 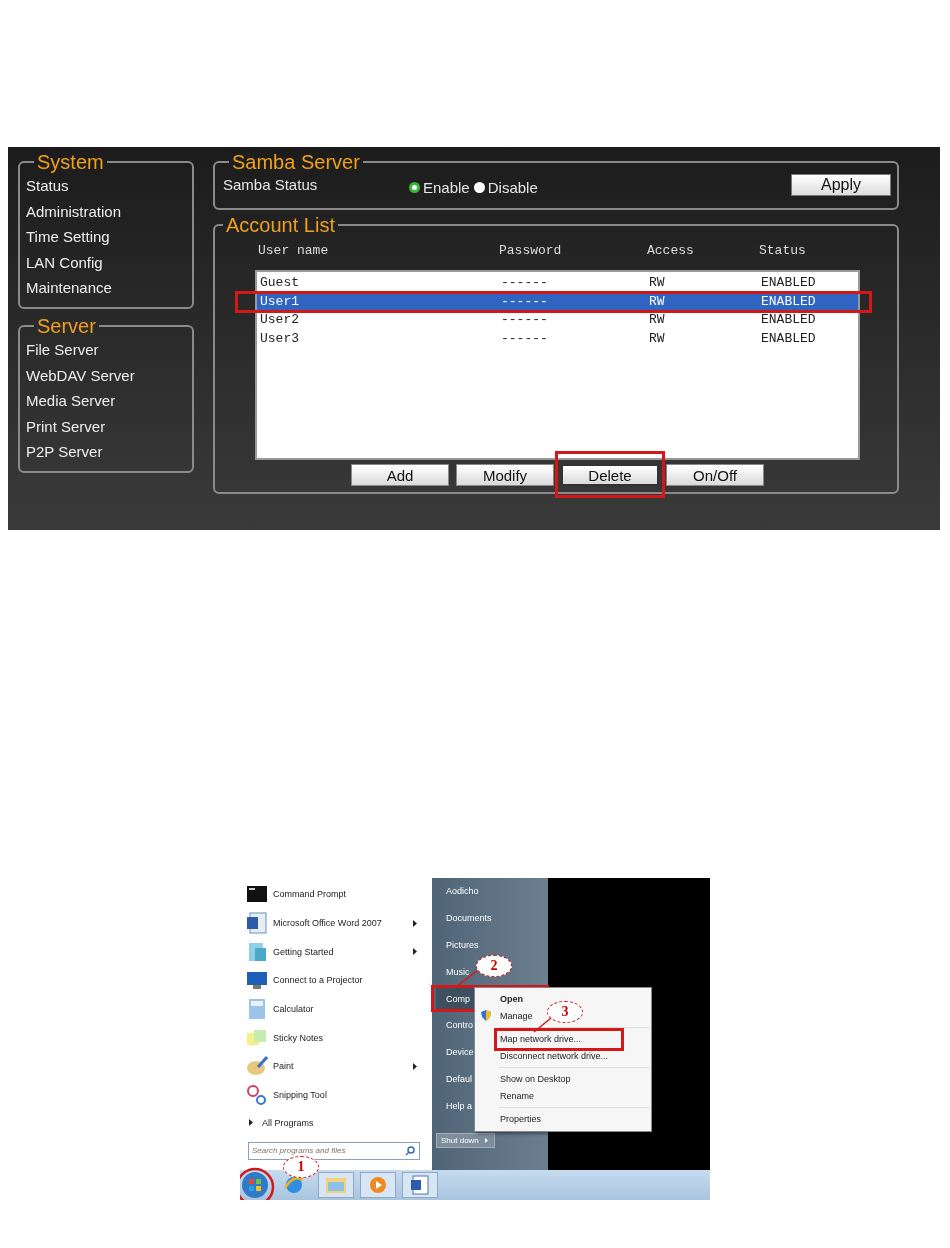 What do you see at coordinates (452, 972) in the screenshot?
I see `place-item: Music` at bounding box center [452, 972].